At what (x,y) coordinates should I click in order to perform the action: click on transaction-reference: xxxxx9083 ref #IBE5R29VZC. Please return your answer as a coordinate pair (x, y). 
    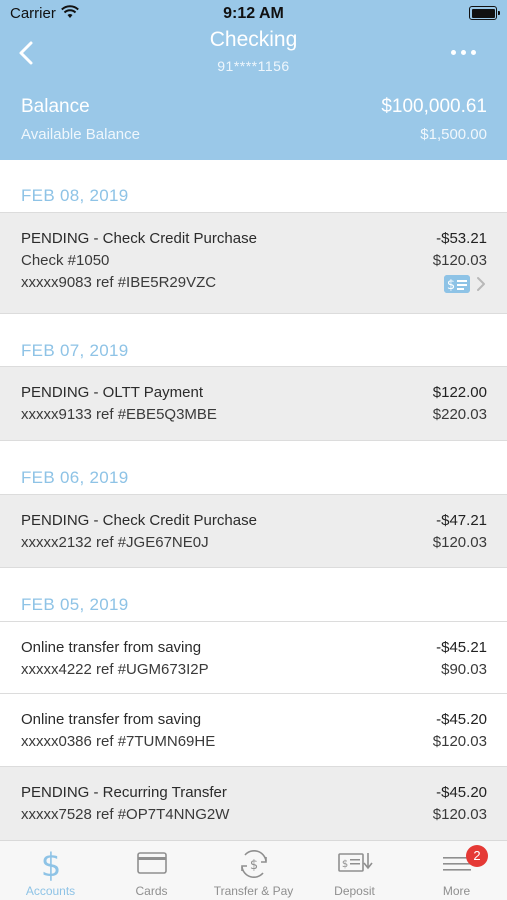
    Looking at the image, I should click on (119, 282).